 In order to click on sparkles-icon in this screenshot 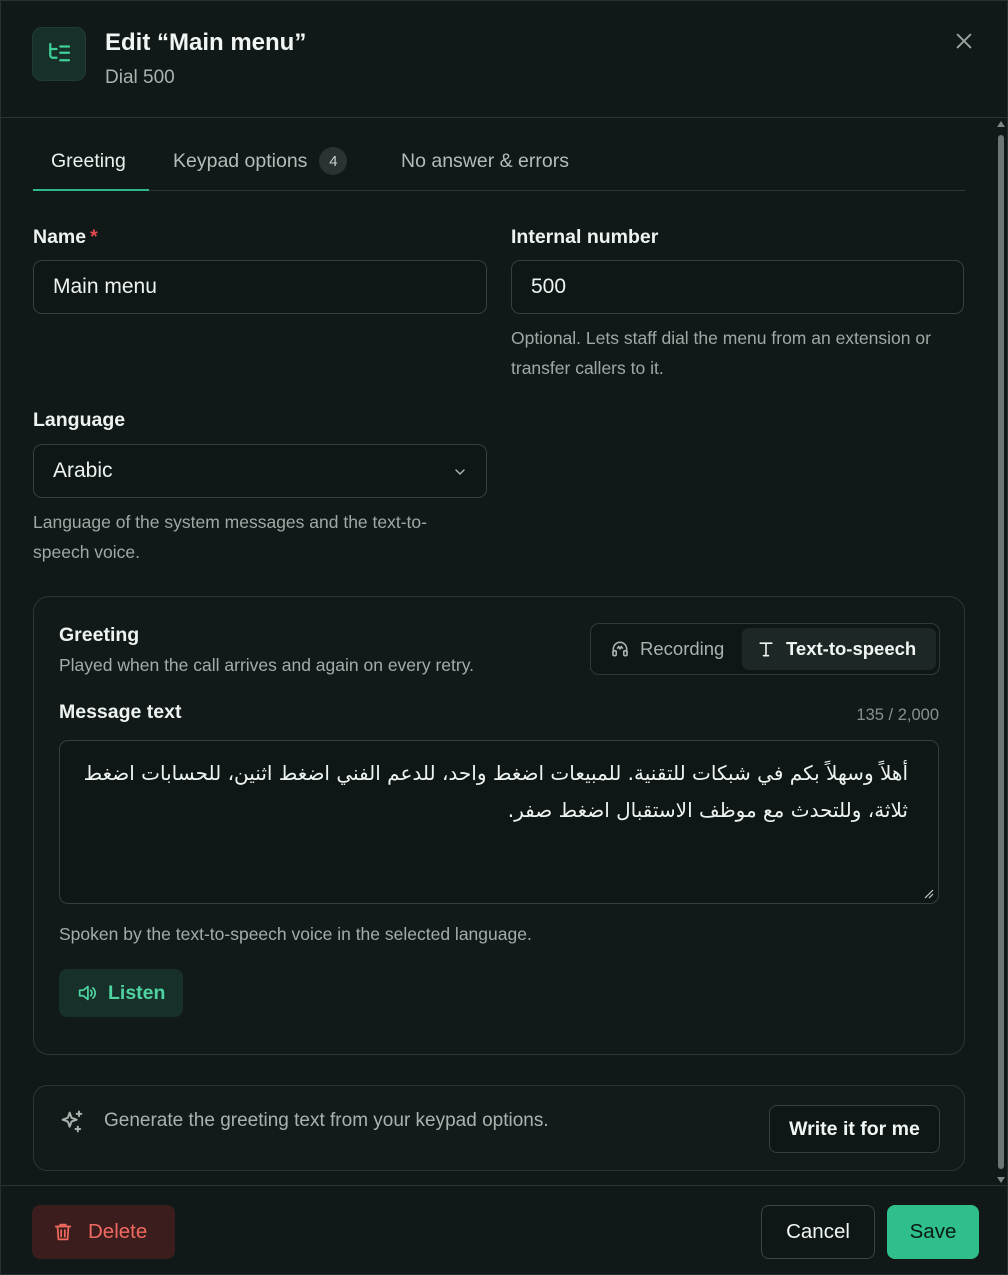, I will do `click(72, 1121)`.